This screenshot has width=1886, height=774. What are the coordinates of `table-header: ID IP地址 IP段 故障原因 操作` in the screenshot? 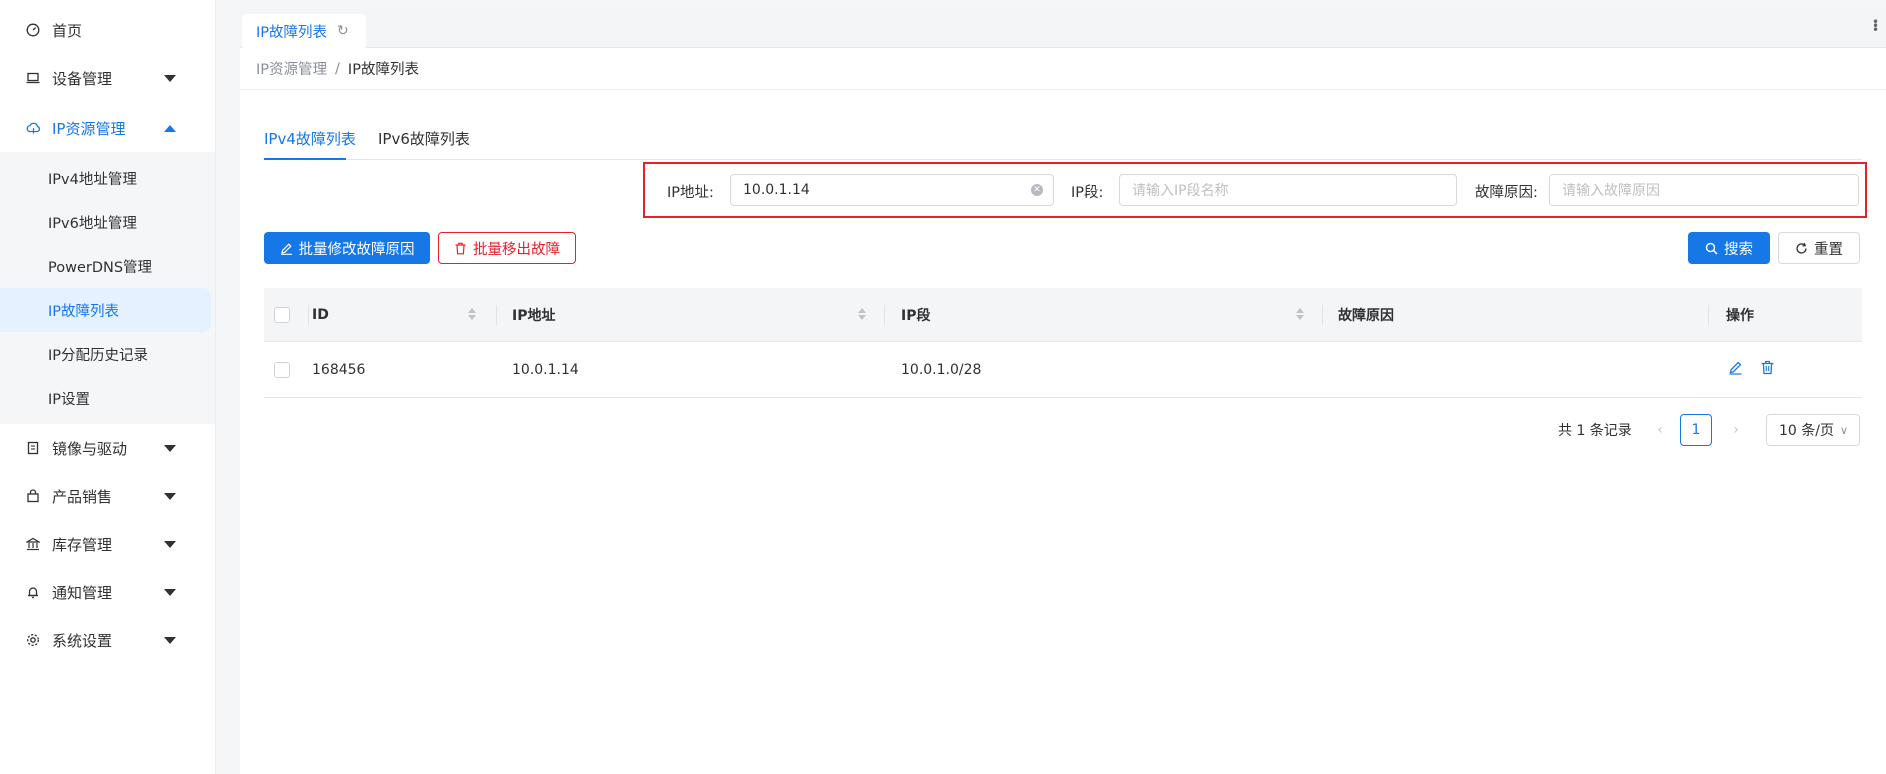 It's located at (1063, 315).